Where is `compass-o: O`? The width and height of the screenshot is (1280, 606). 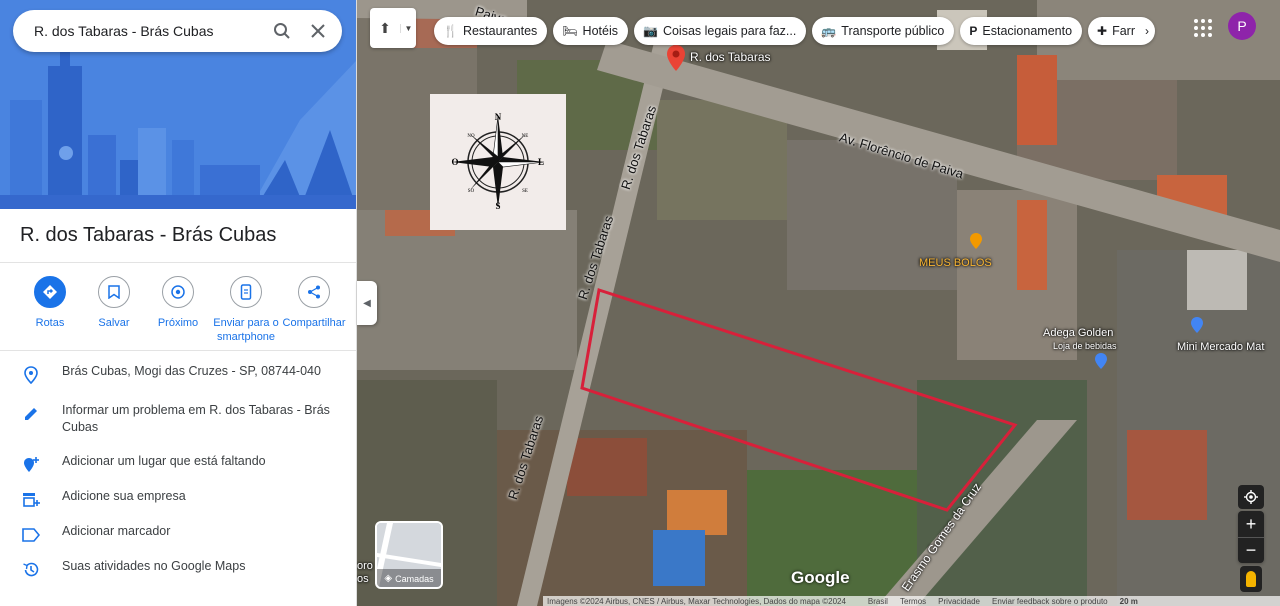 compass-o: O is located at coordinates (454, 162).